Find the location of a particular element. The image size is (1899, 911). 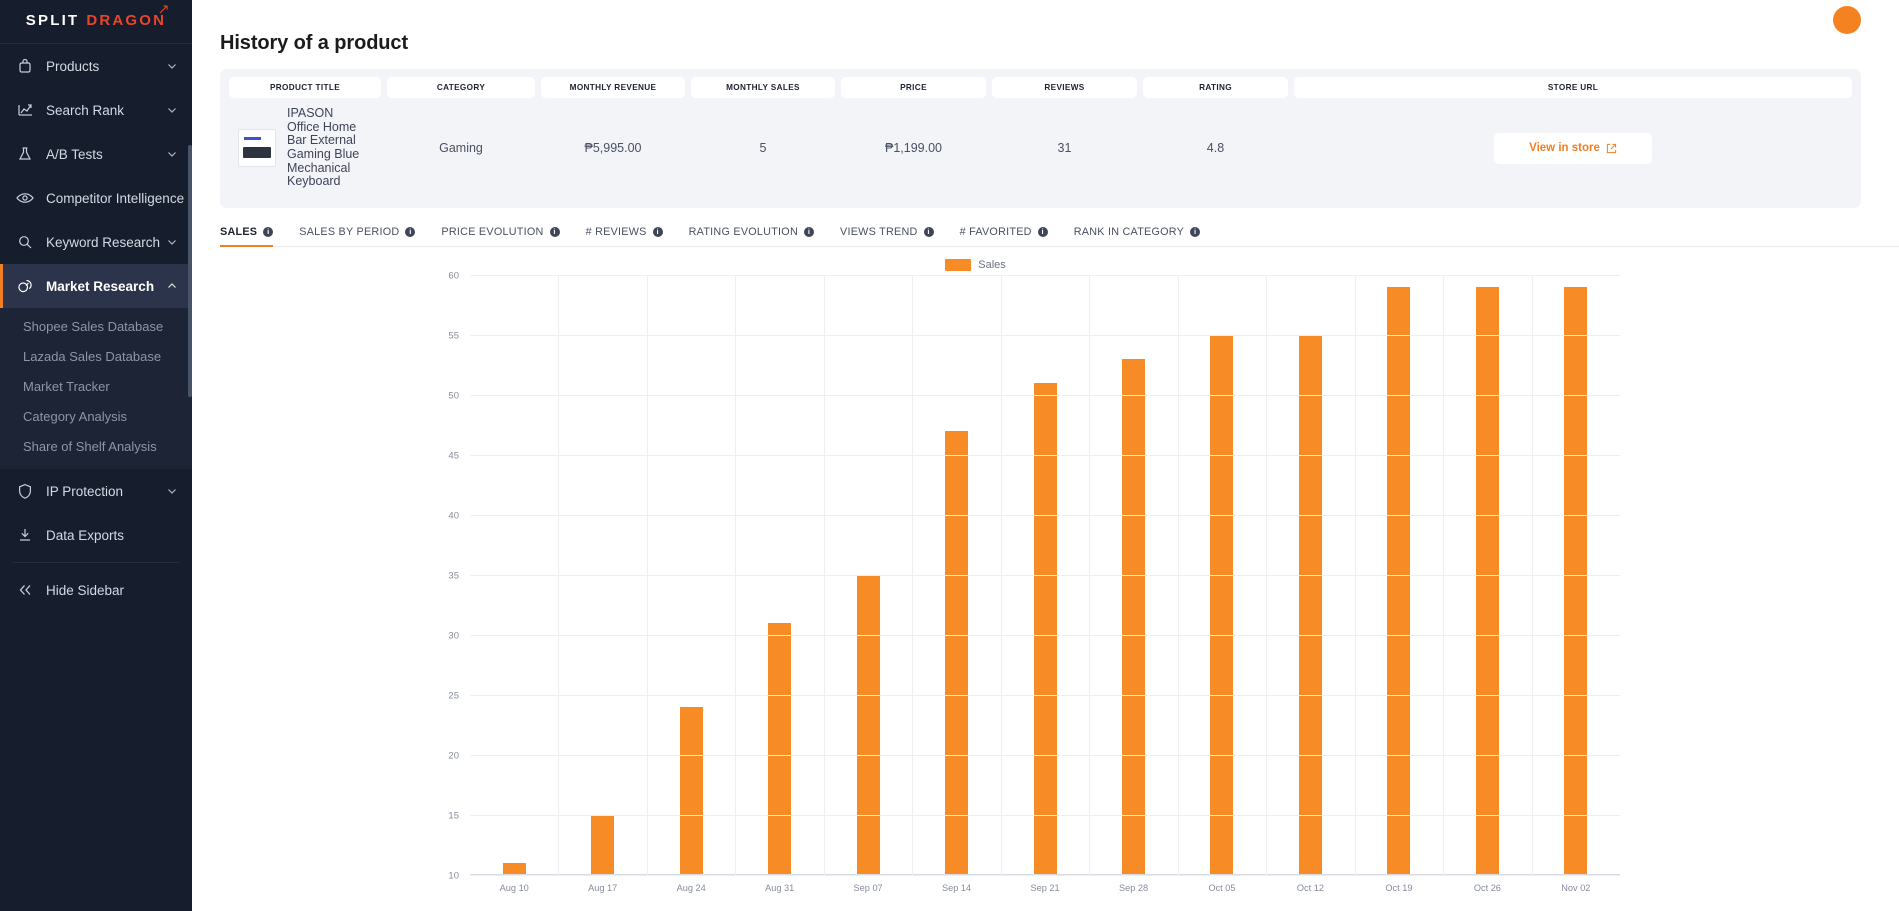

chart-x-tick-label: Oct 12 is located at coordinates (1310, 888).